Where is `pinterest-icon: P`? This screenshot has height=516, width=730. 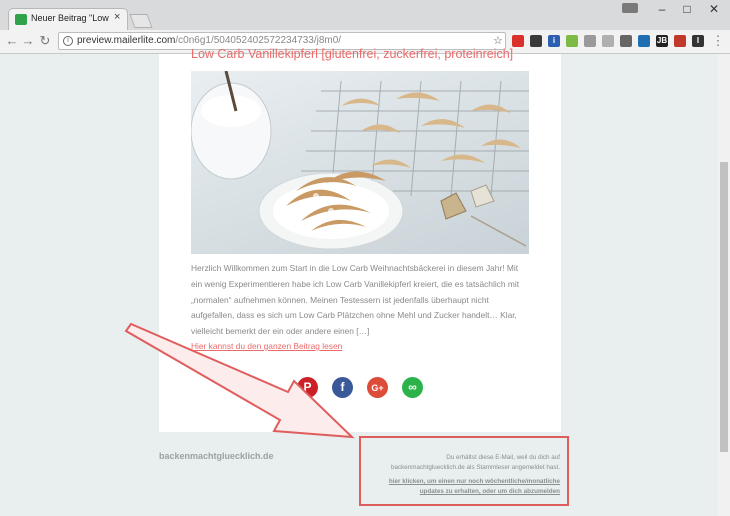 pinterest-icon: P is located at coordinates (307, 387).